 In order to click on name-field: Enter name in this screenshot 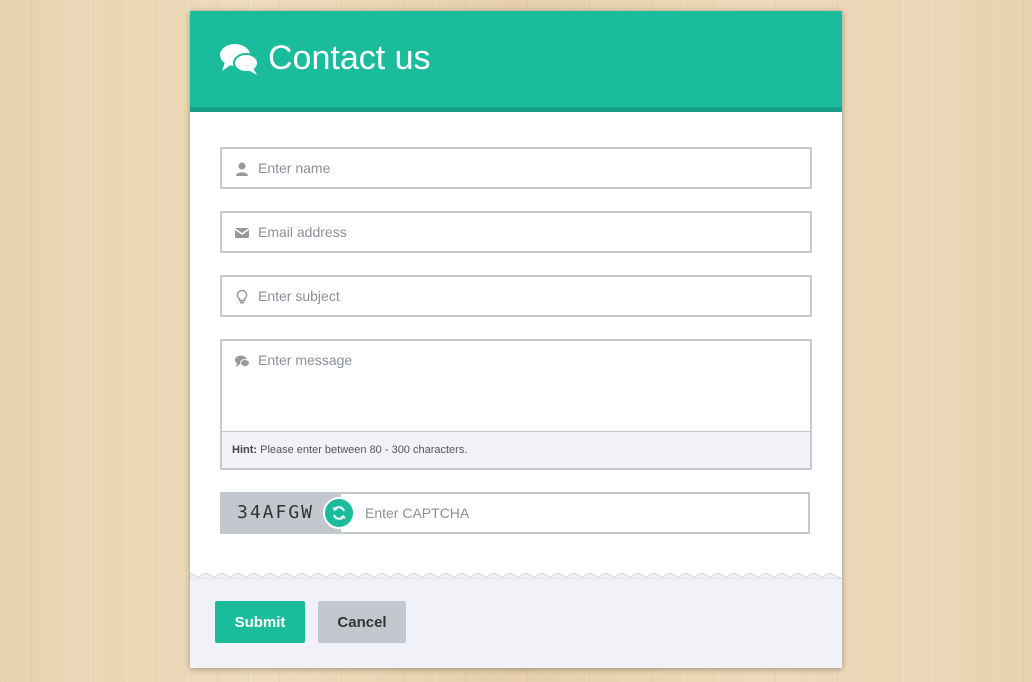, I will do `click(516, 168)`.